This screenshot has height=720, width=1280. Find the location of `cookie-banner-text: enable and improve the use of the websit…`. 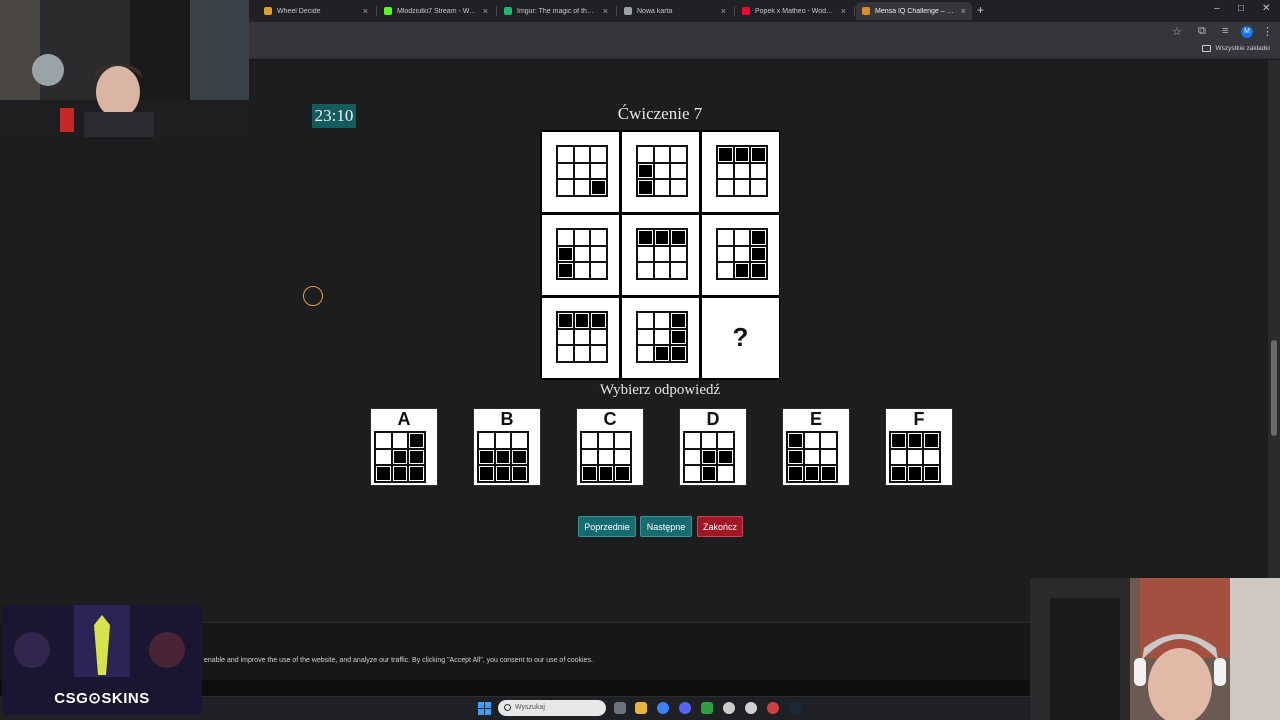

cookie-banner-text: enable and improve the use of the websit… is located at coordinates (398, 660).